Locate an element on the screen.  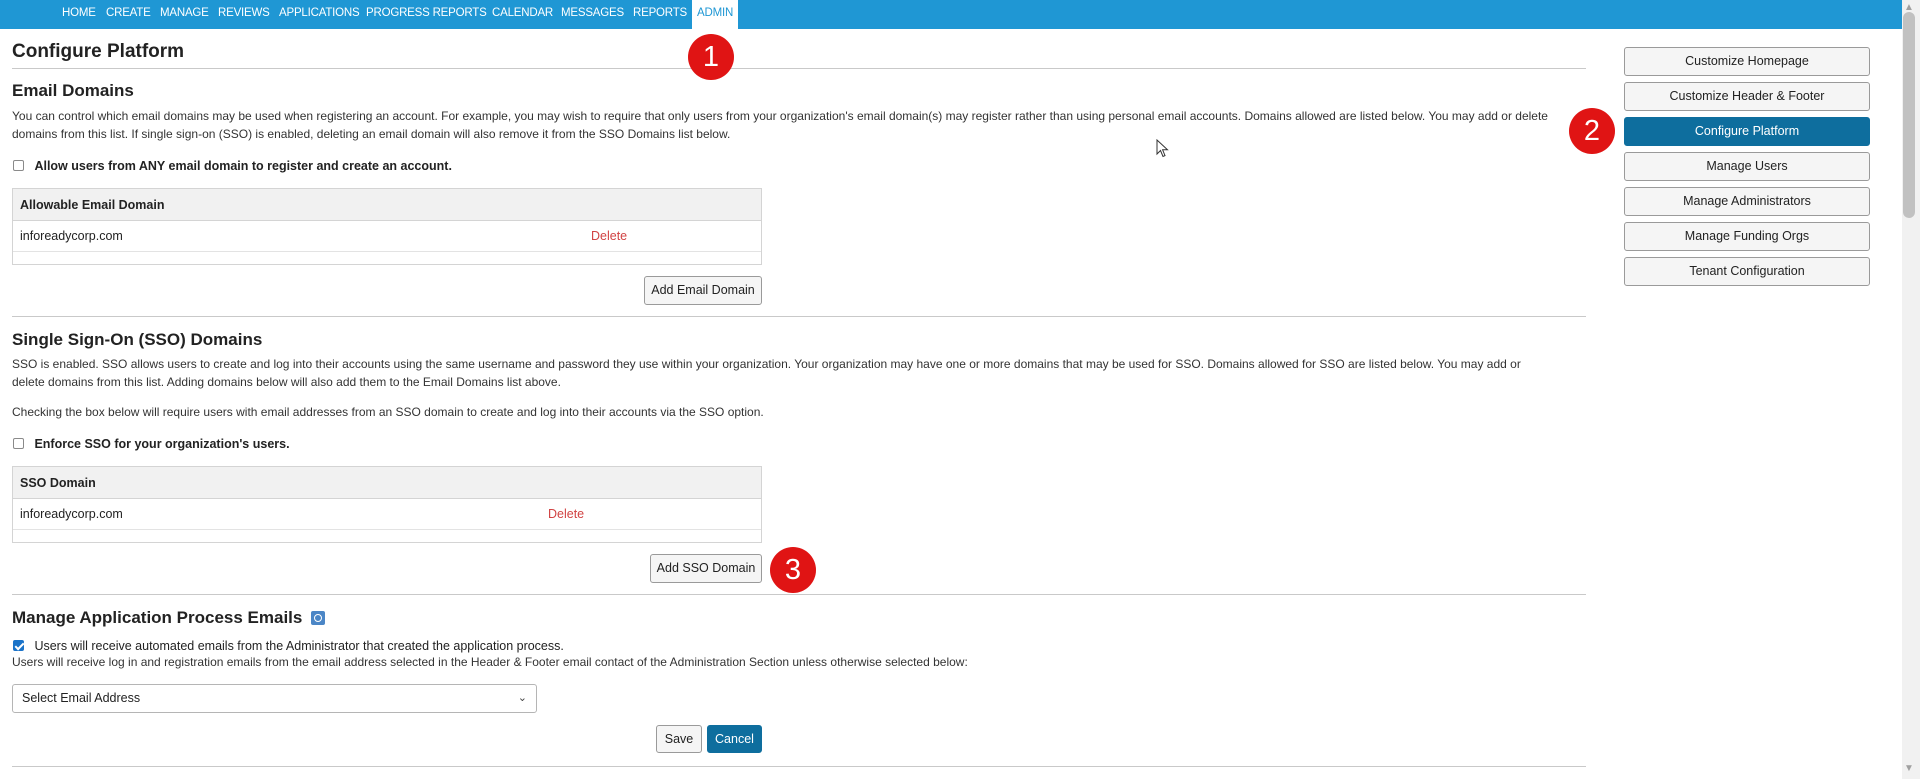
nav-calendar: CALENDAR is located at coordinates (522, 14).